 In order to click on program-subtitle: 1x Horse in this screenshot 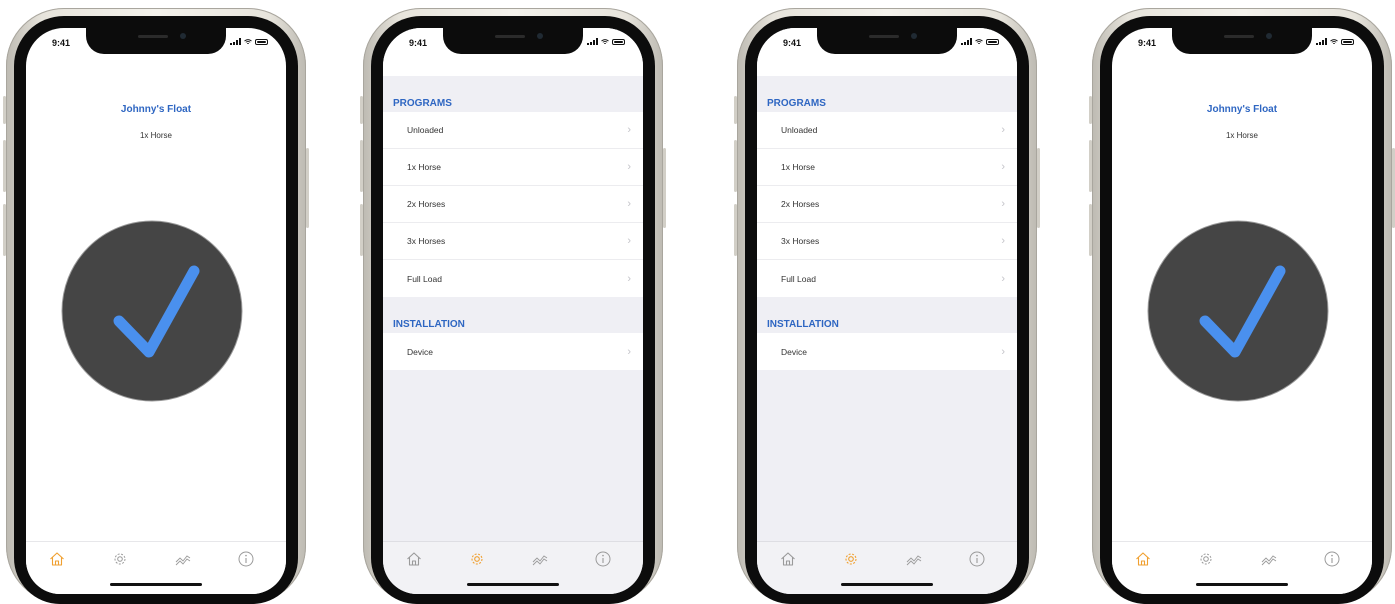, I will do `click(155, 135)`.